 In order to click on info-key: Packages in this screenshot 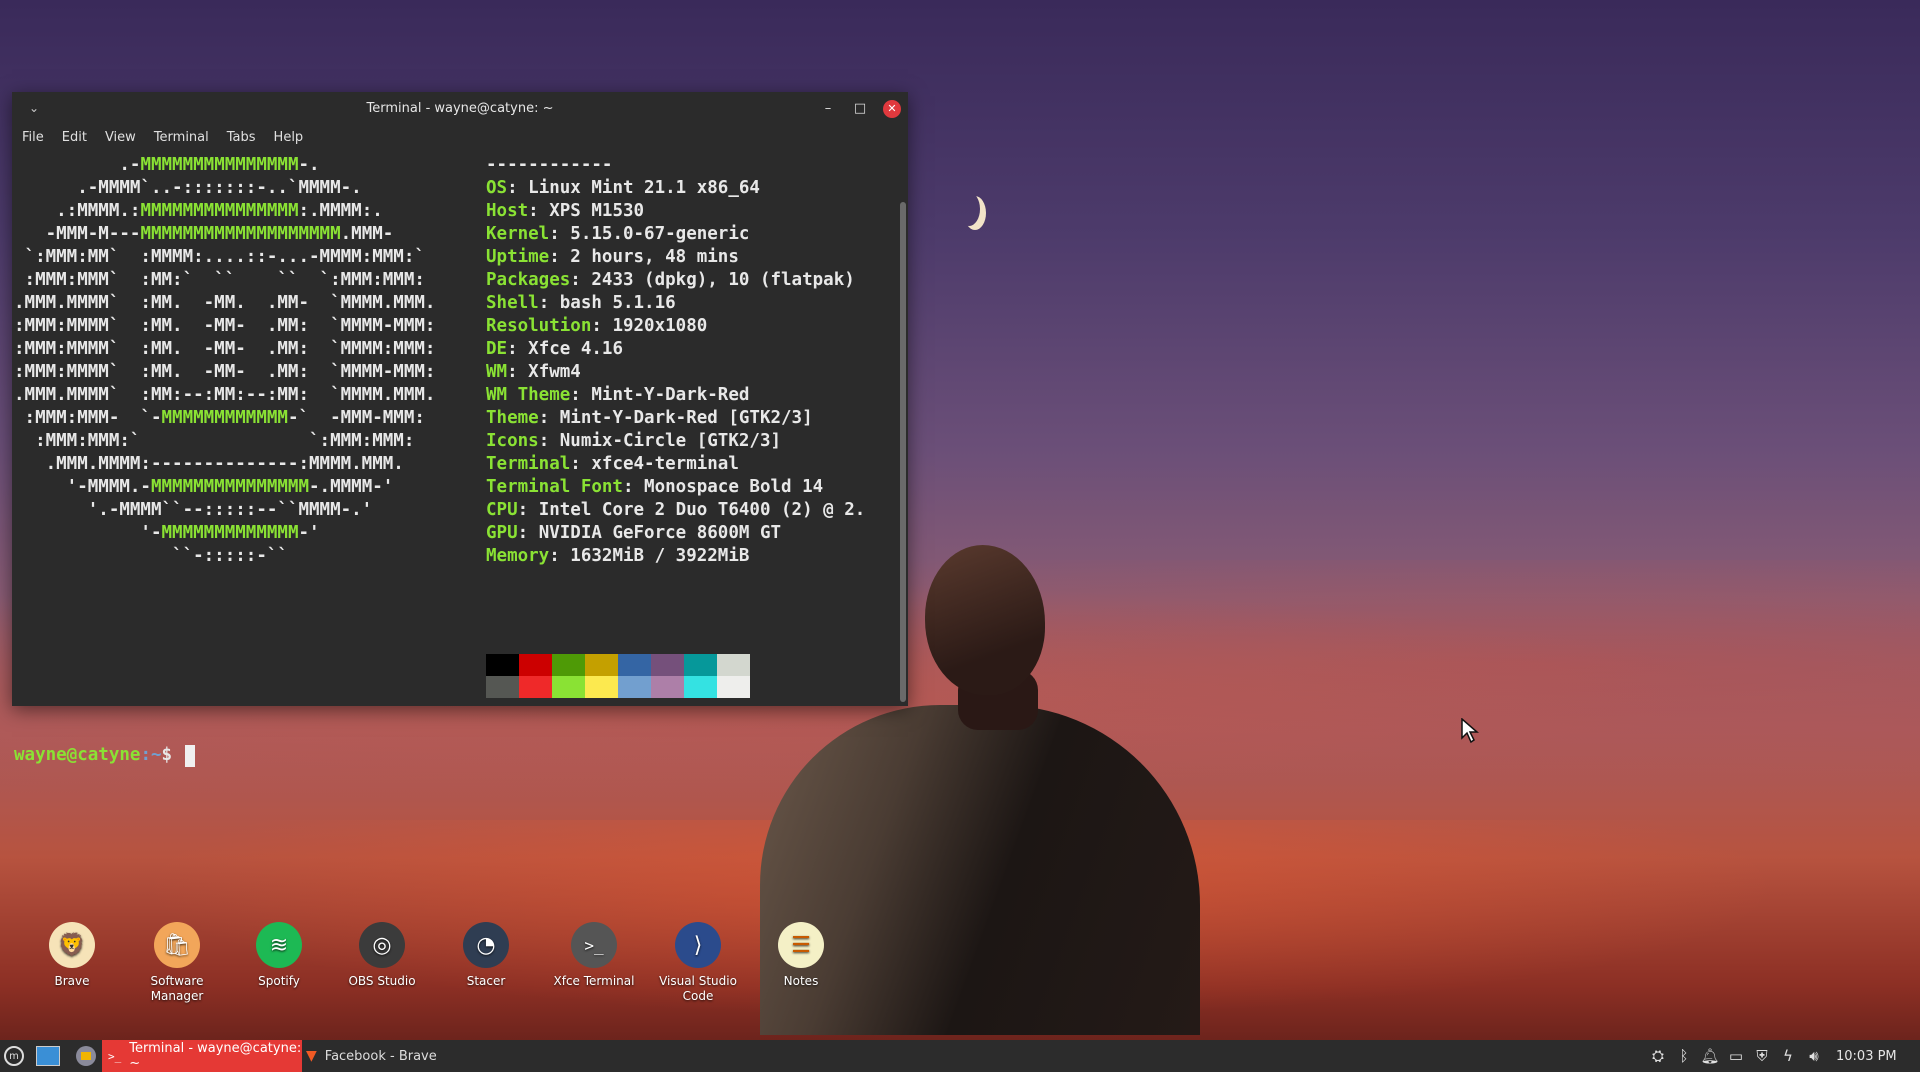, I will do `click(528, 280)`.